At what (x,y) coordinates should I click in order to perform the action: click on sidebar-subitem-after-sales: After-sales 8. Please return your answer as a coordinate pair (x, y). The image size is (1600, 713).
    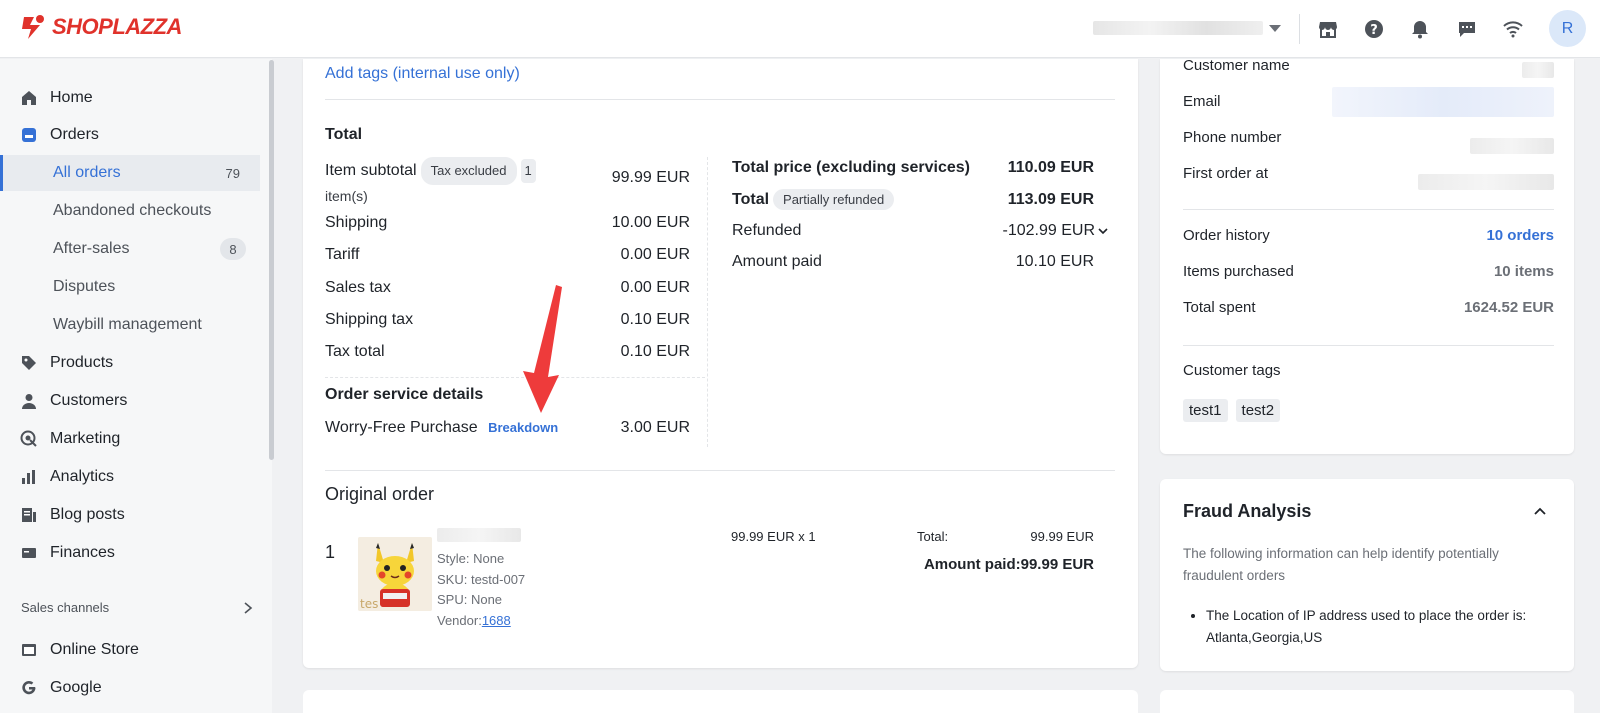
    Looking at the image, I should click on (130, 249).